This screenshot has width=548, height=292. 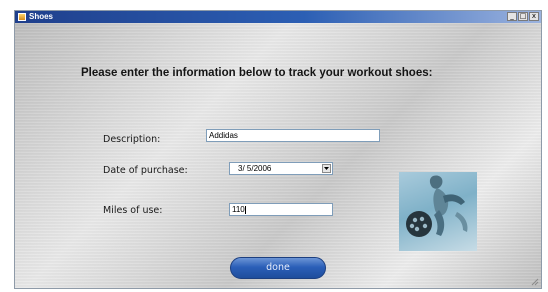 I want to click on done-button: done, so click(x=278, y=268).